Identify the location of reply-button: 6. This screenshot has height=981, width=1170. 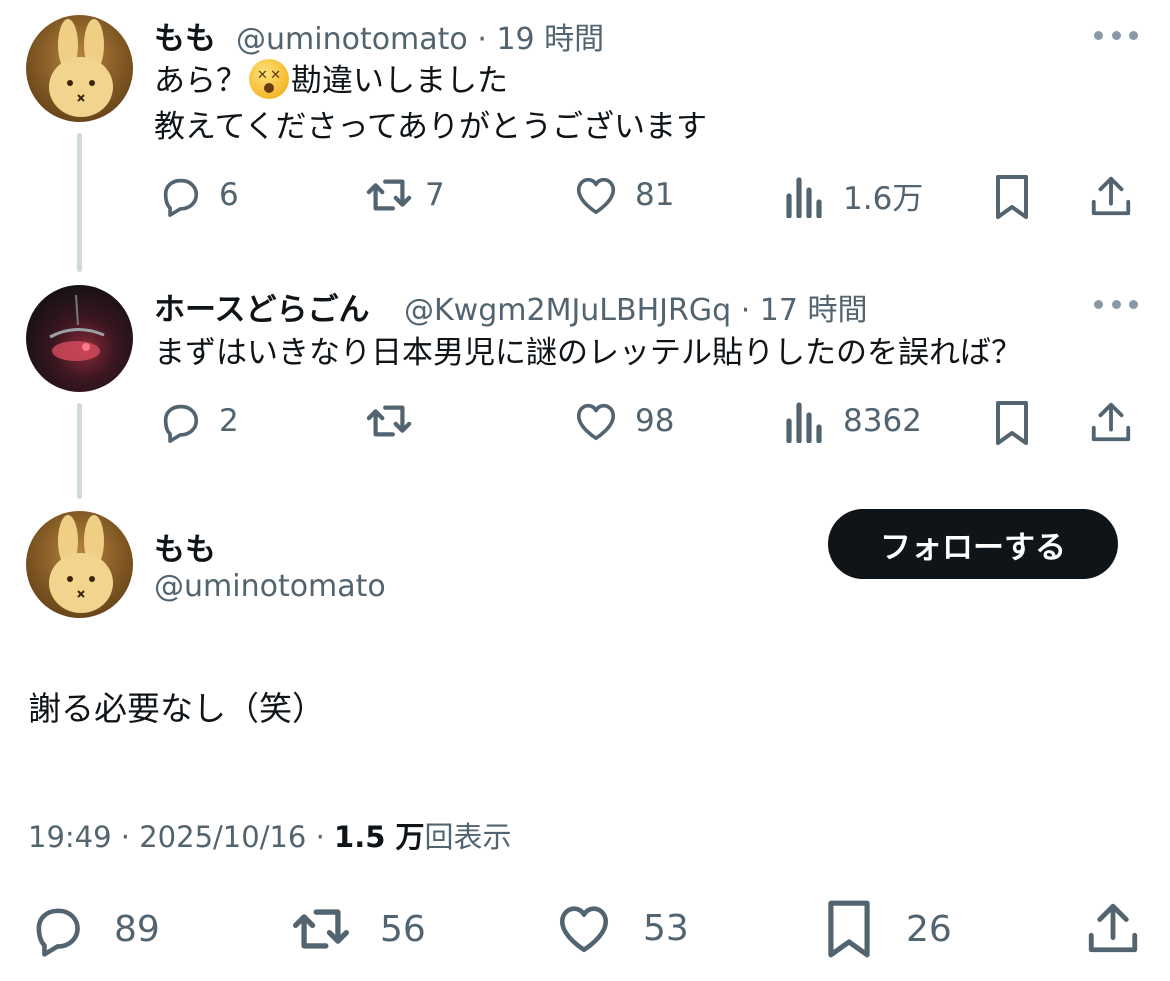
(198, 195).